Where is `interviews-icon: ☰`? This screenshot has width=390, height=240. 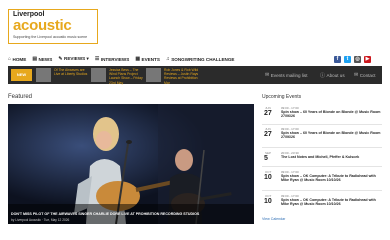 interviews-icon: ☰ is located at coordinates (97, 59).